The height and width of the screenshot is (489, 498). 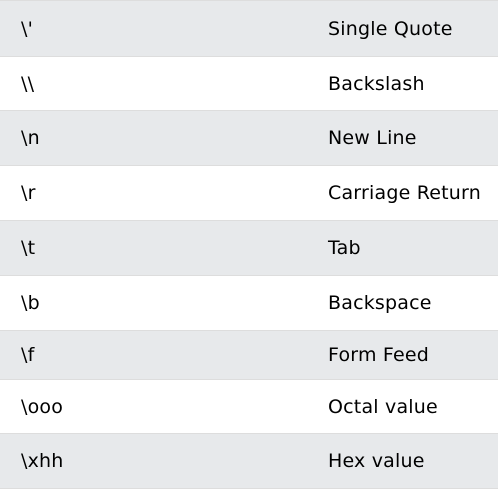 What do you see at coordinates (249, 406) in the screenshot?
I see `table-row: \ooo Octal value` at bounding box center [249, 406].